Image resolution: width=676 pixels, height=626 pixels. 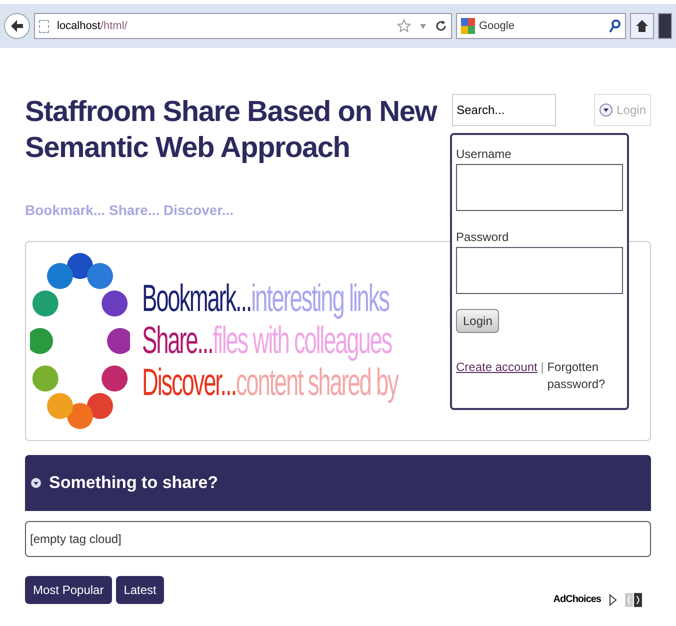 What do you see at coordinates (231, 130) in the screenshot?
I see `site-title: Staffroom Share Based on New Semantic Web Approach` at bounding box center [231, 130].